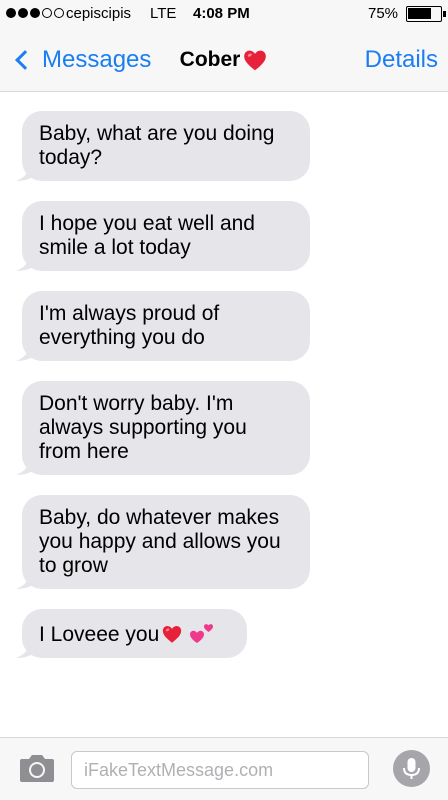 This screenshot has width=448, height=800. I want to click on microphone-icon, so click(411, 768).